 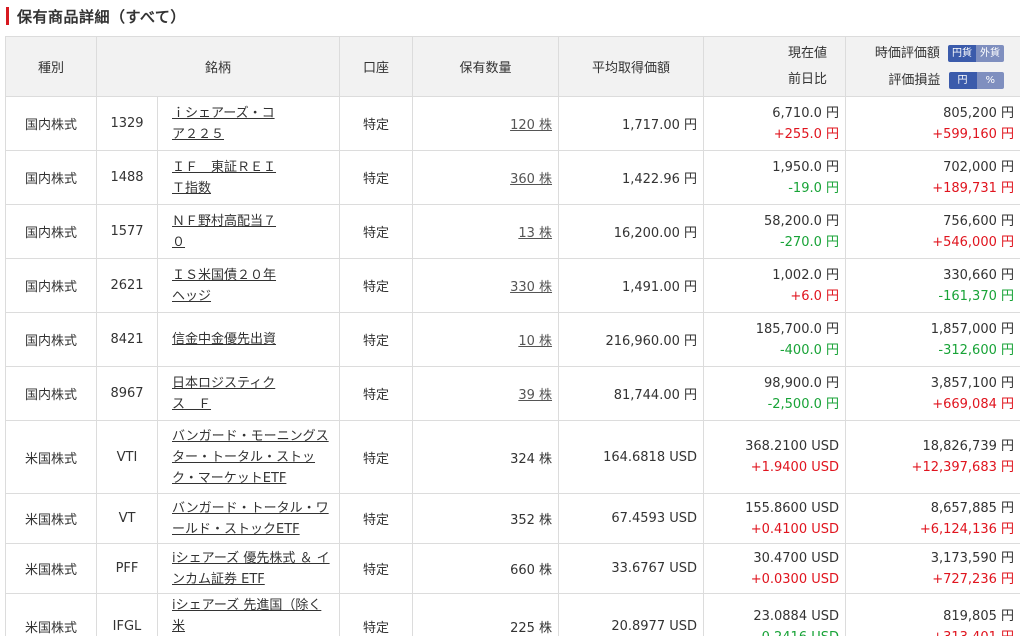 What do you see at coordinates (252, 457) in the screenshot?
I see `security-name-link: バンガード・モーニングスター・トータル・ストック・マーケットETF` at bounding box center [252, 457].